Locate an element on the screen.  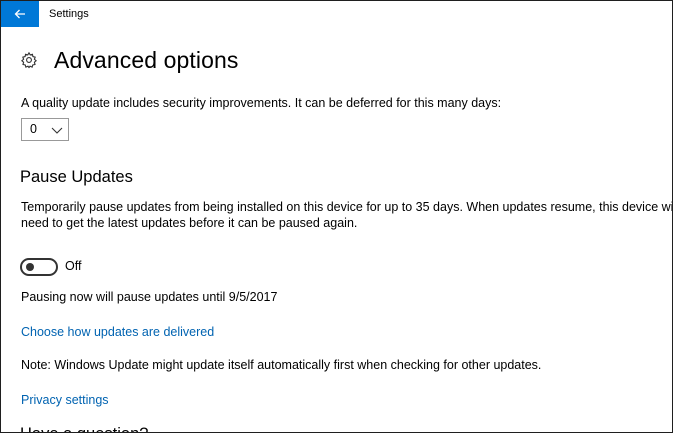
chevron-down-icon is located at coordinates (57, 130).